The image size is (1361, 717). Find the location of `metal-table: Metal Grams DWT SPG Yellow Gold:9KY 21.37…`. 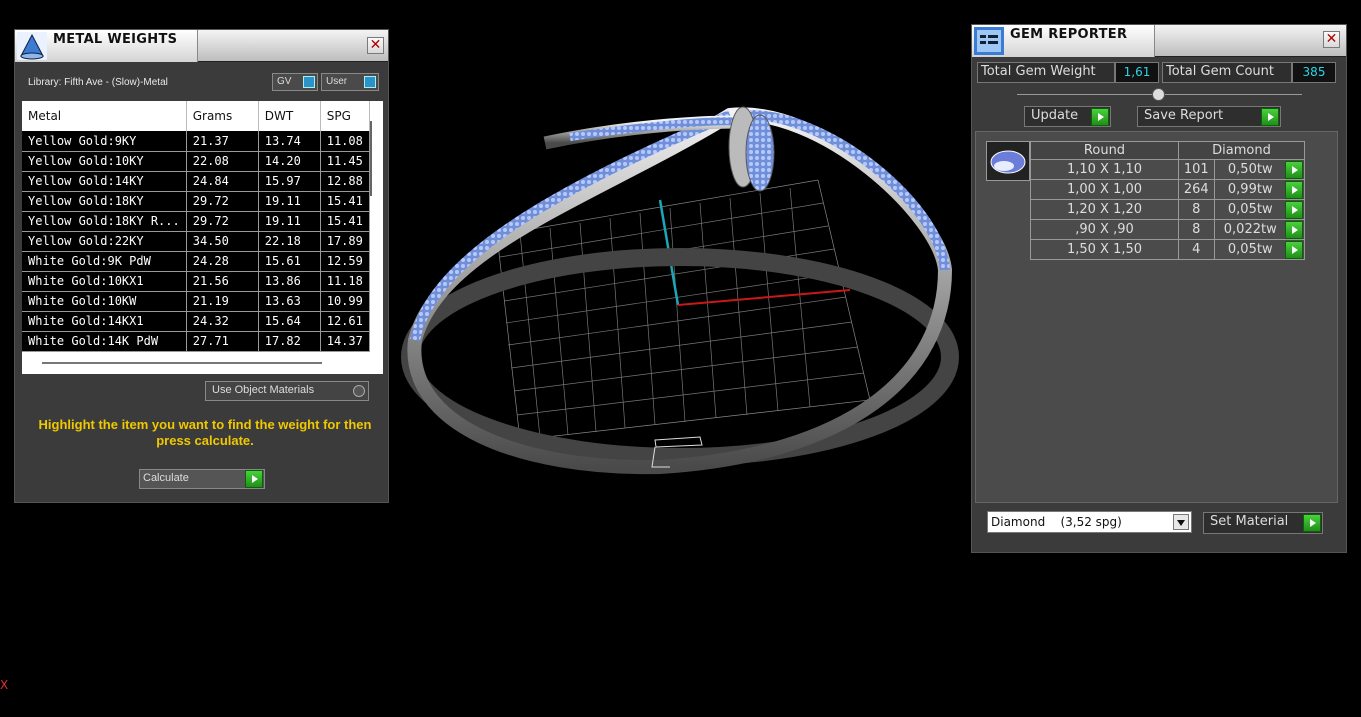

metal-table: Metal Grams DWT SPG Yellow Gold:9KY 21.37… is located at coordinates (202, 237).